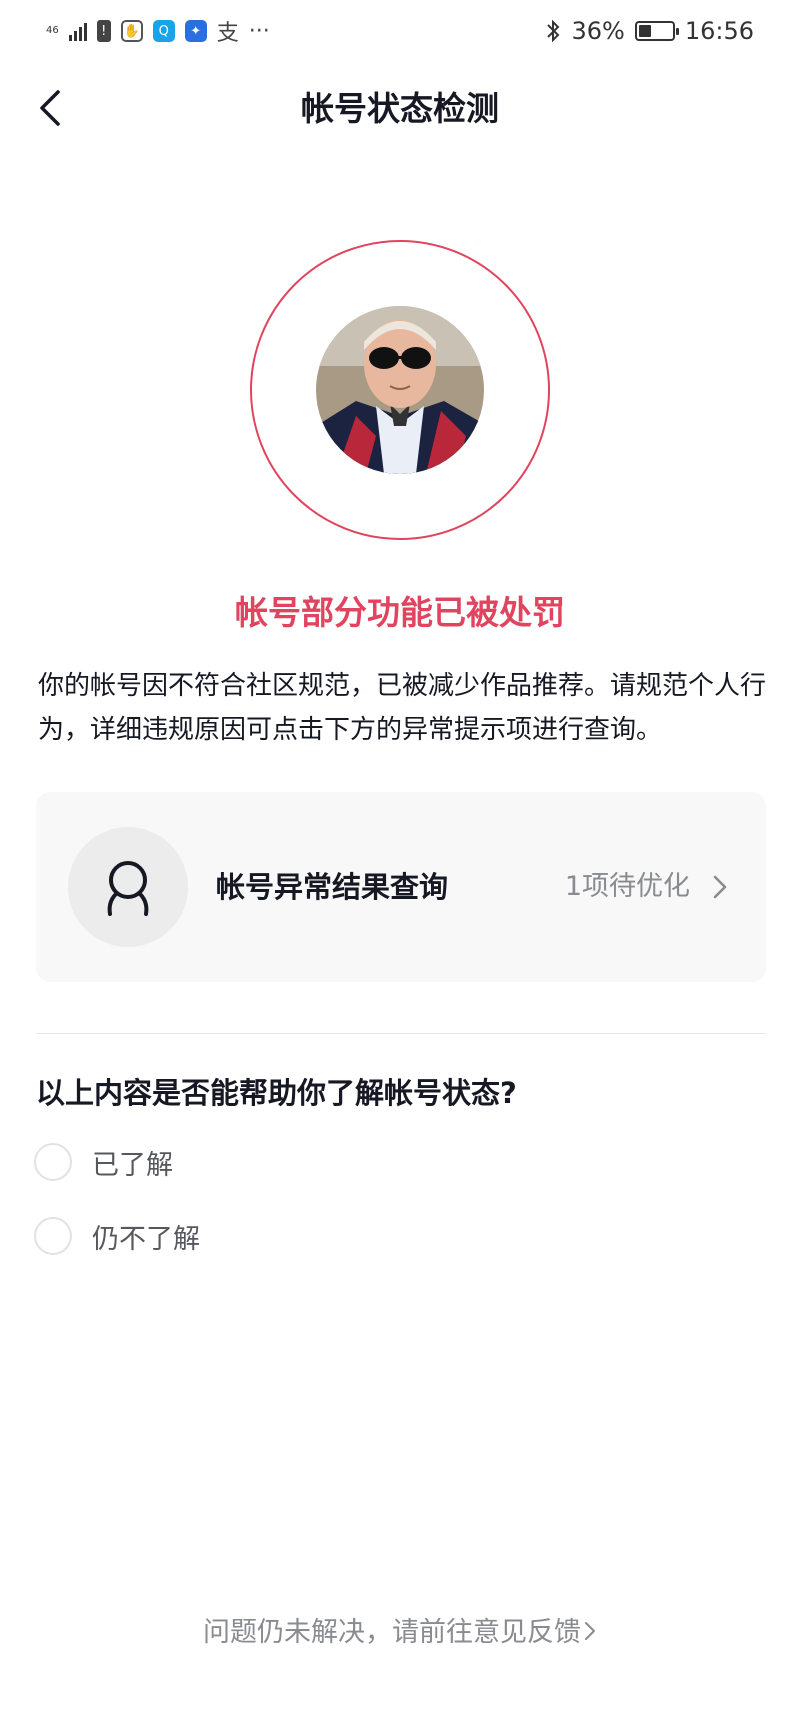 The image size is (800, 1734). What do you see at coordinates (598, 31) in the screenshot?
I see `battery-percent: 36%` at bounding box center [598, 31].